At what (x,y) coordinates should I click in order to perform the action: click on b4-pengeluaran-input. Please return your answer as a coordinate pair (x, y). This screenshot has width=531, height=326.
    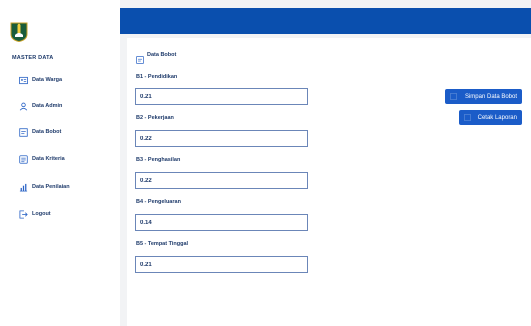
    Looking at the image, I should click on (221, 222).